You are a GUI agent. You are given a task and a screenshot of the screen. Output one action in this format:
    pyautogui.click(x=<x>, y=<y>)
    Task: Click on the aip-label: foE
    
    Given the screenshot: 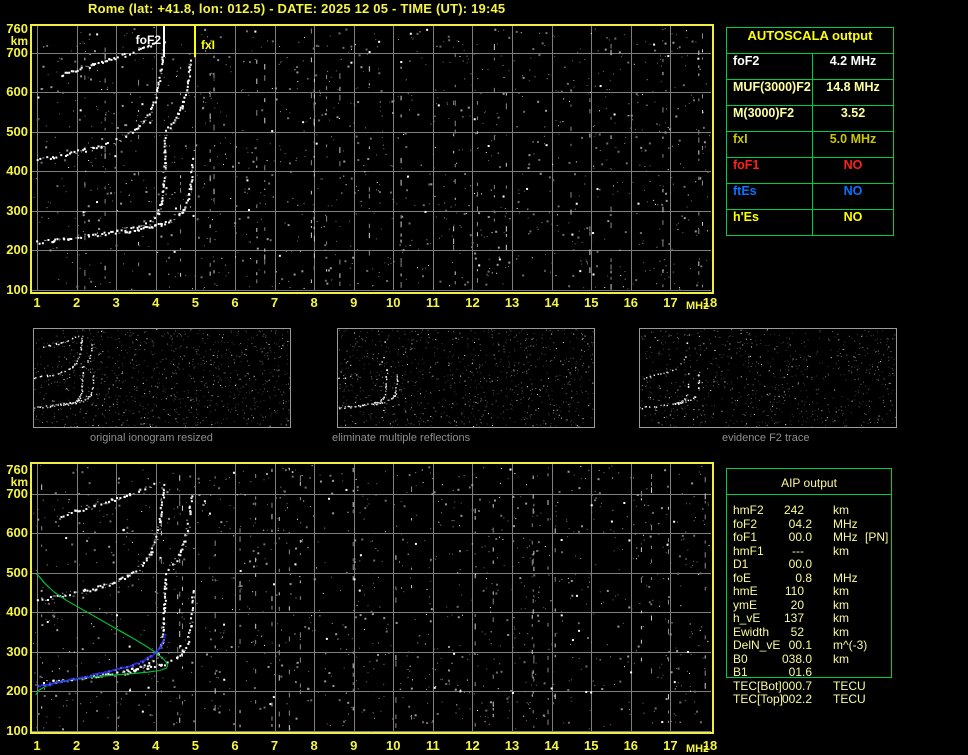 What is the action you would take?
    pyautogui.click(x=742, y=577)
    